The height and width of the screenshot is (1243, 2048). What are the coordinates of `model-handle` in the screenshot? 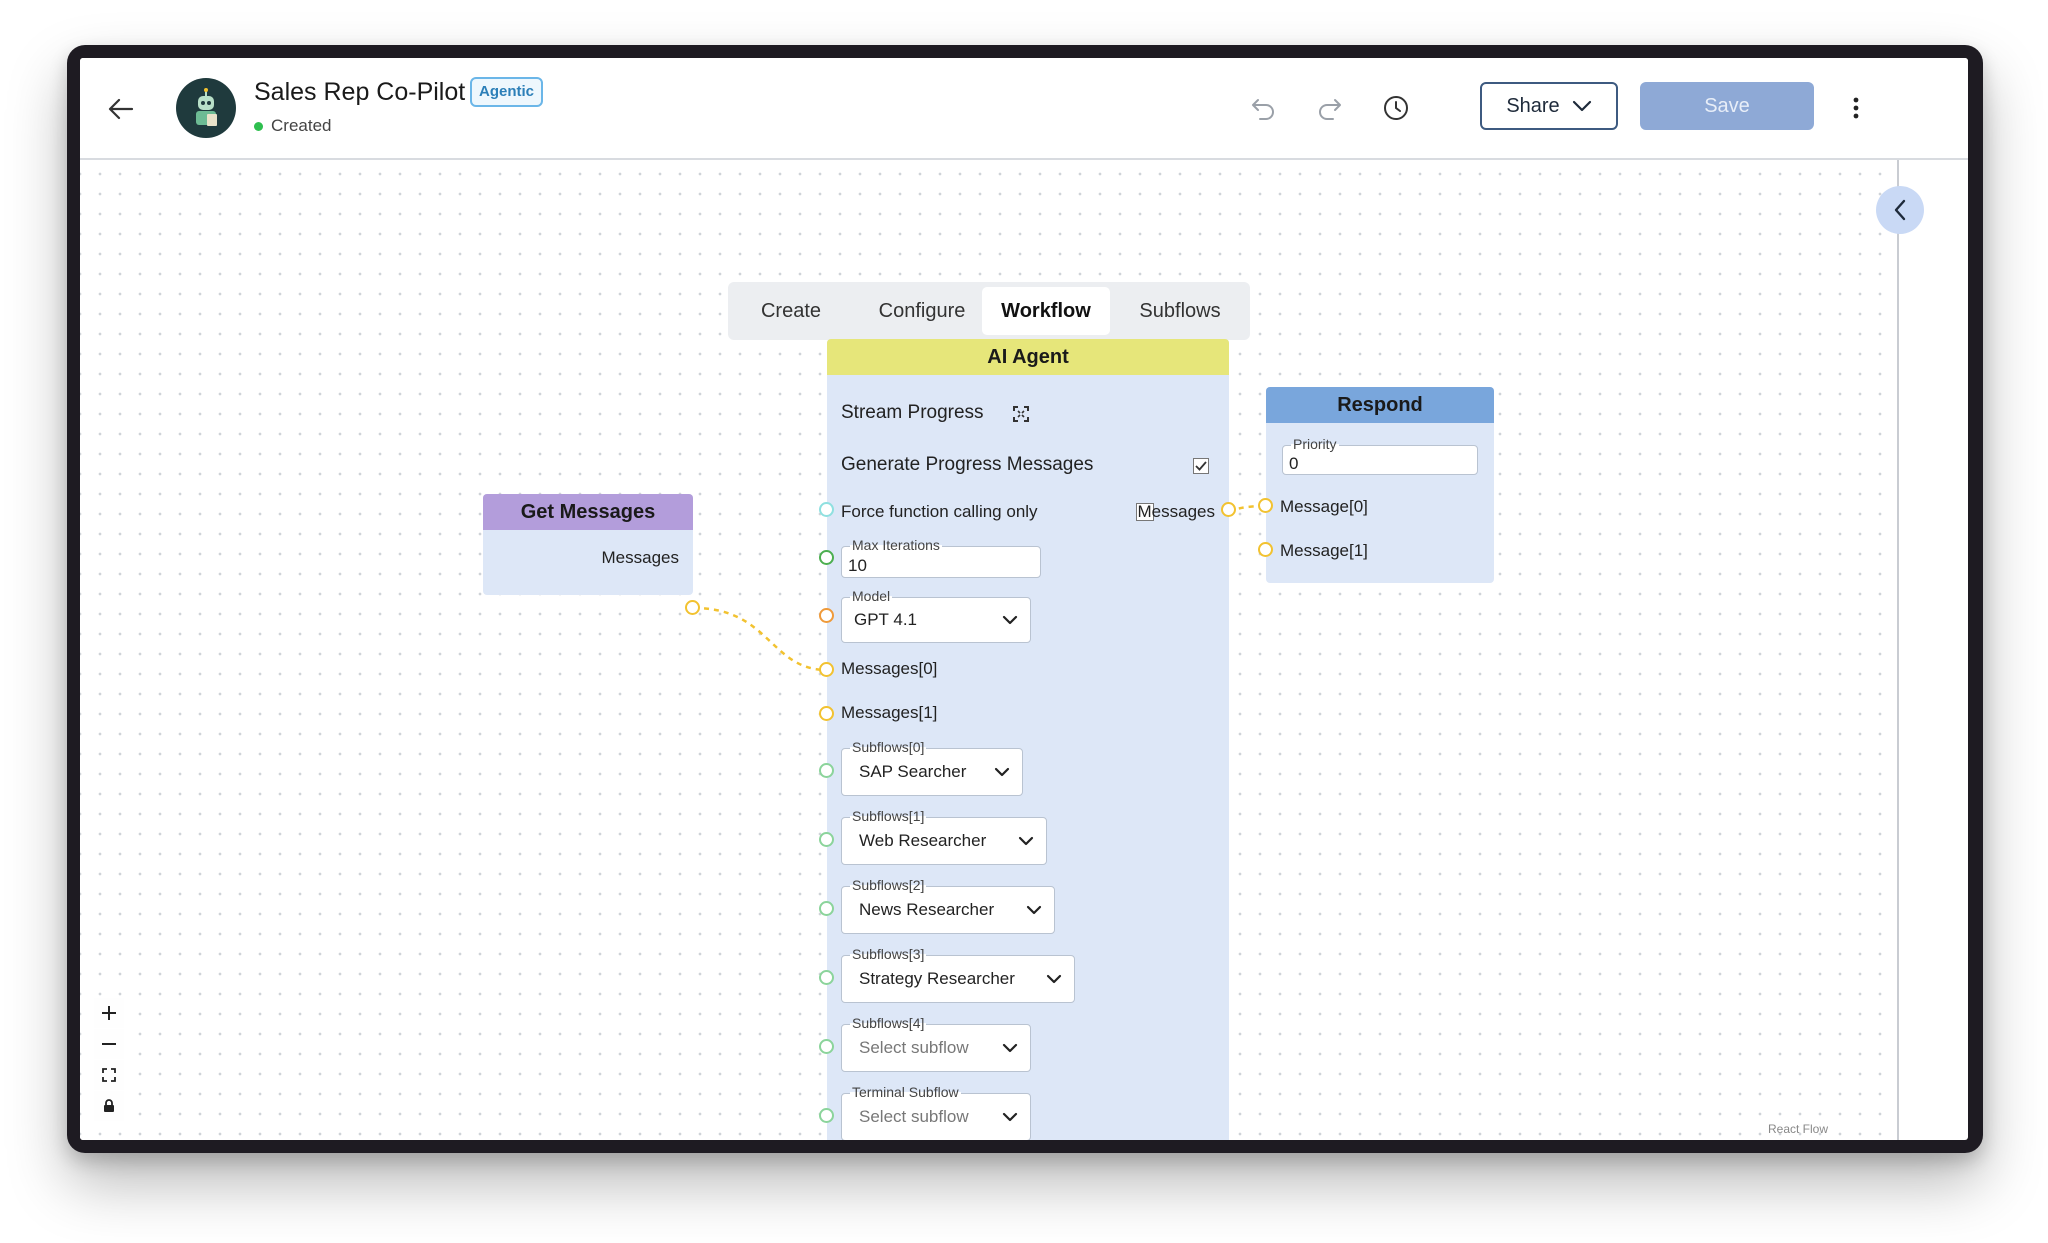 It's located at (826, 615).